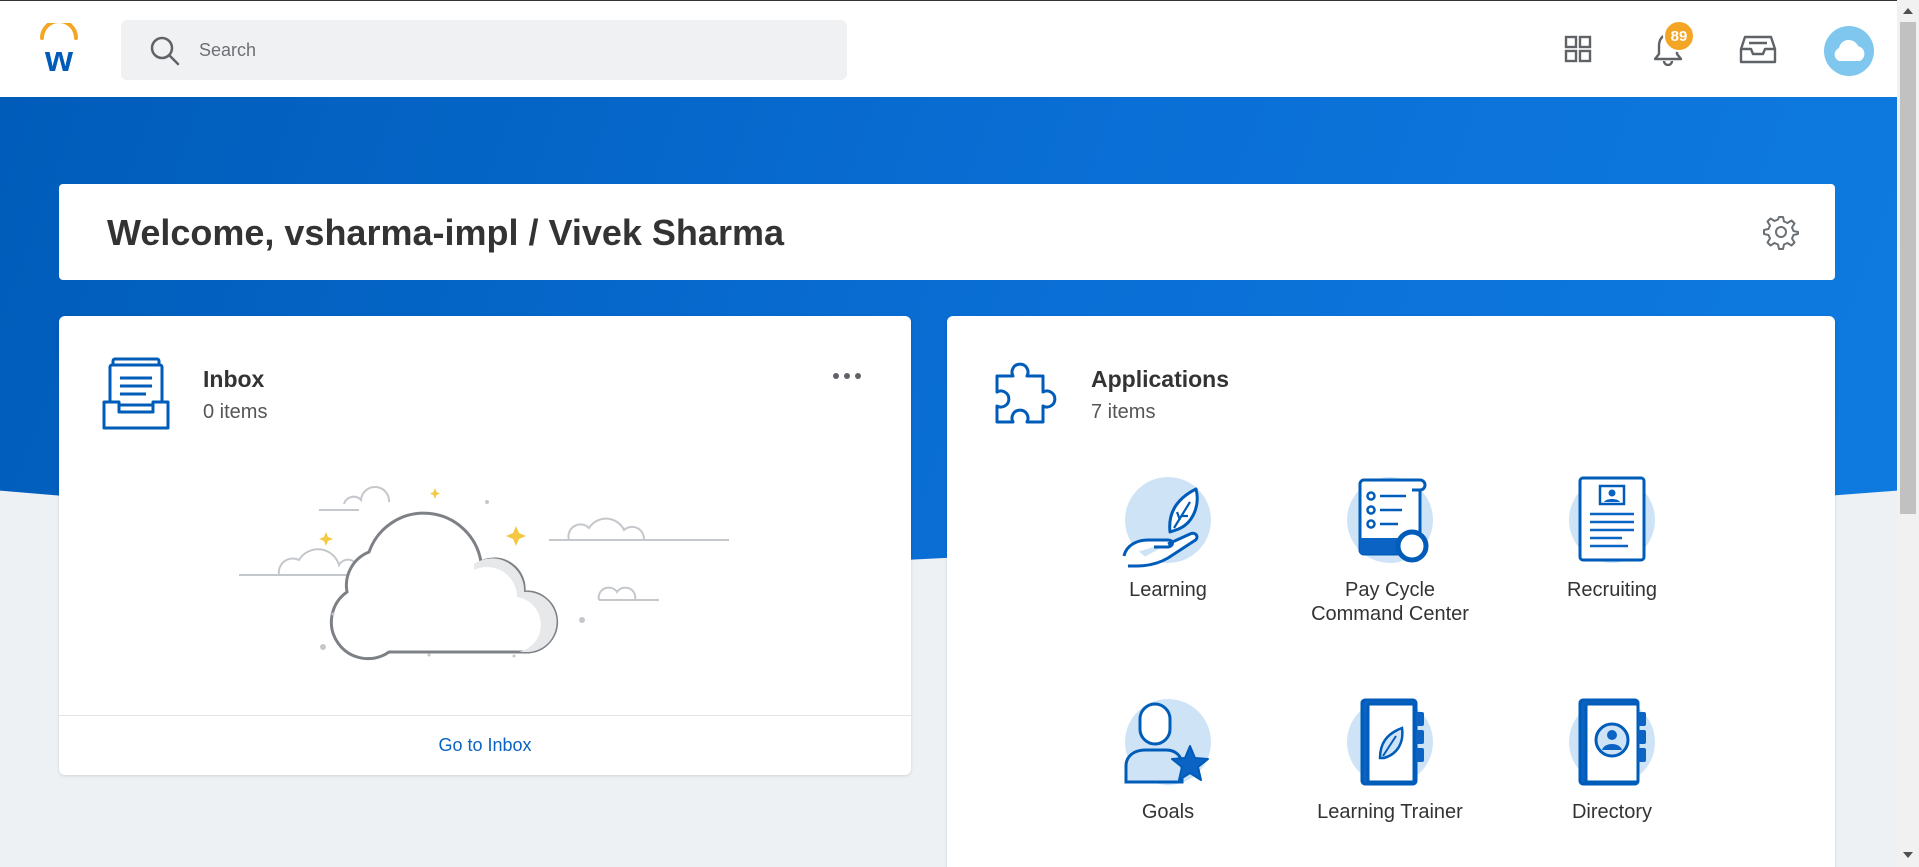 The image size is (1919, 867). What do you see at coordinates (1679, 36) in the screenshot?
I see `notification-badge: 89` at bounding box center [1679, 36].